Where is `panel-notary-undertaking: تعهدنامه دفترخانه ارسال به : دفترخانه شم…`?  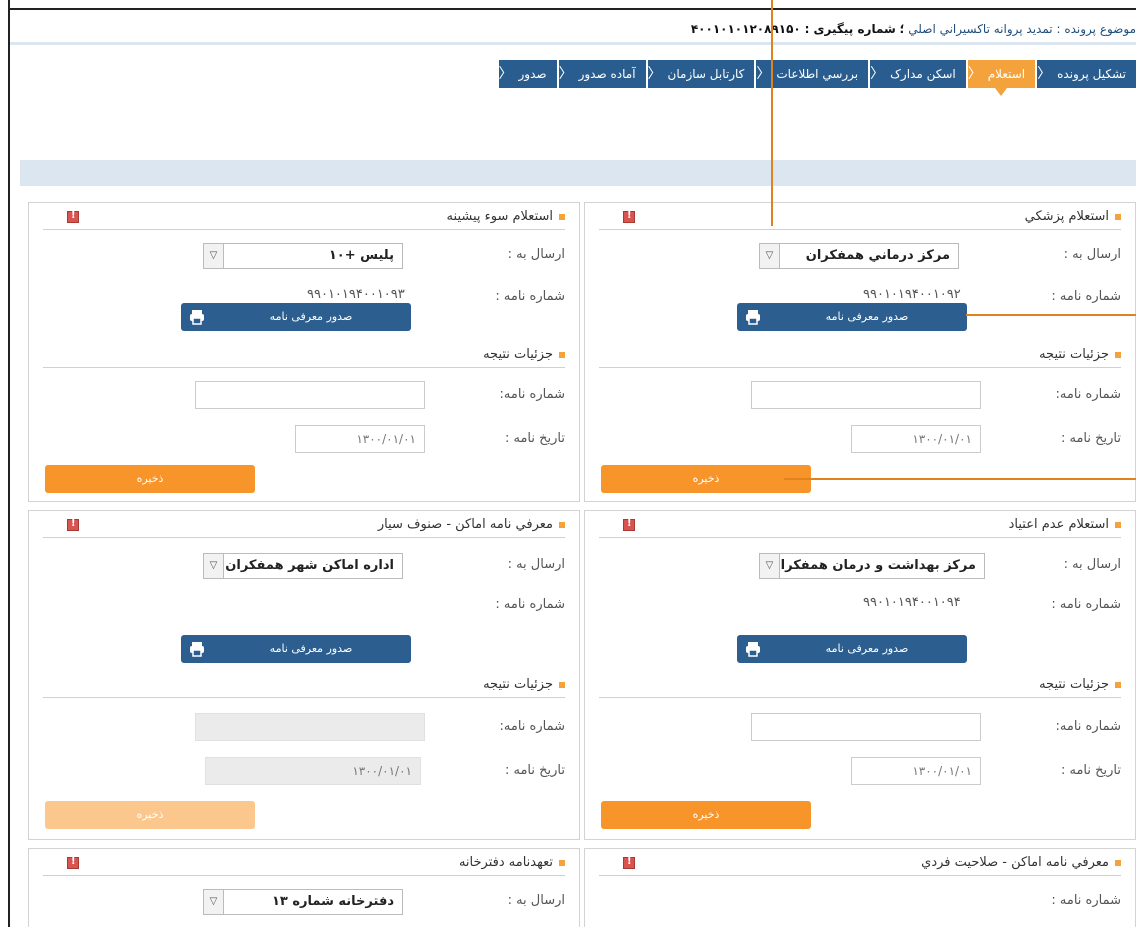
panel-notary-undertaking: تعهدنامه دفترخانه ارسال به : دفترخانه شم… is located at coordinates (304, 887).